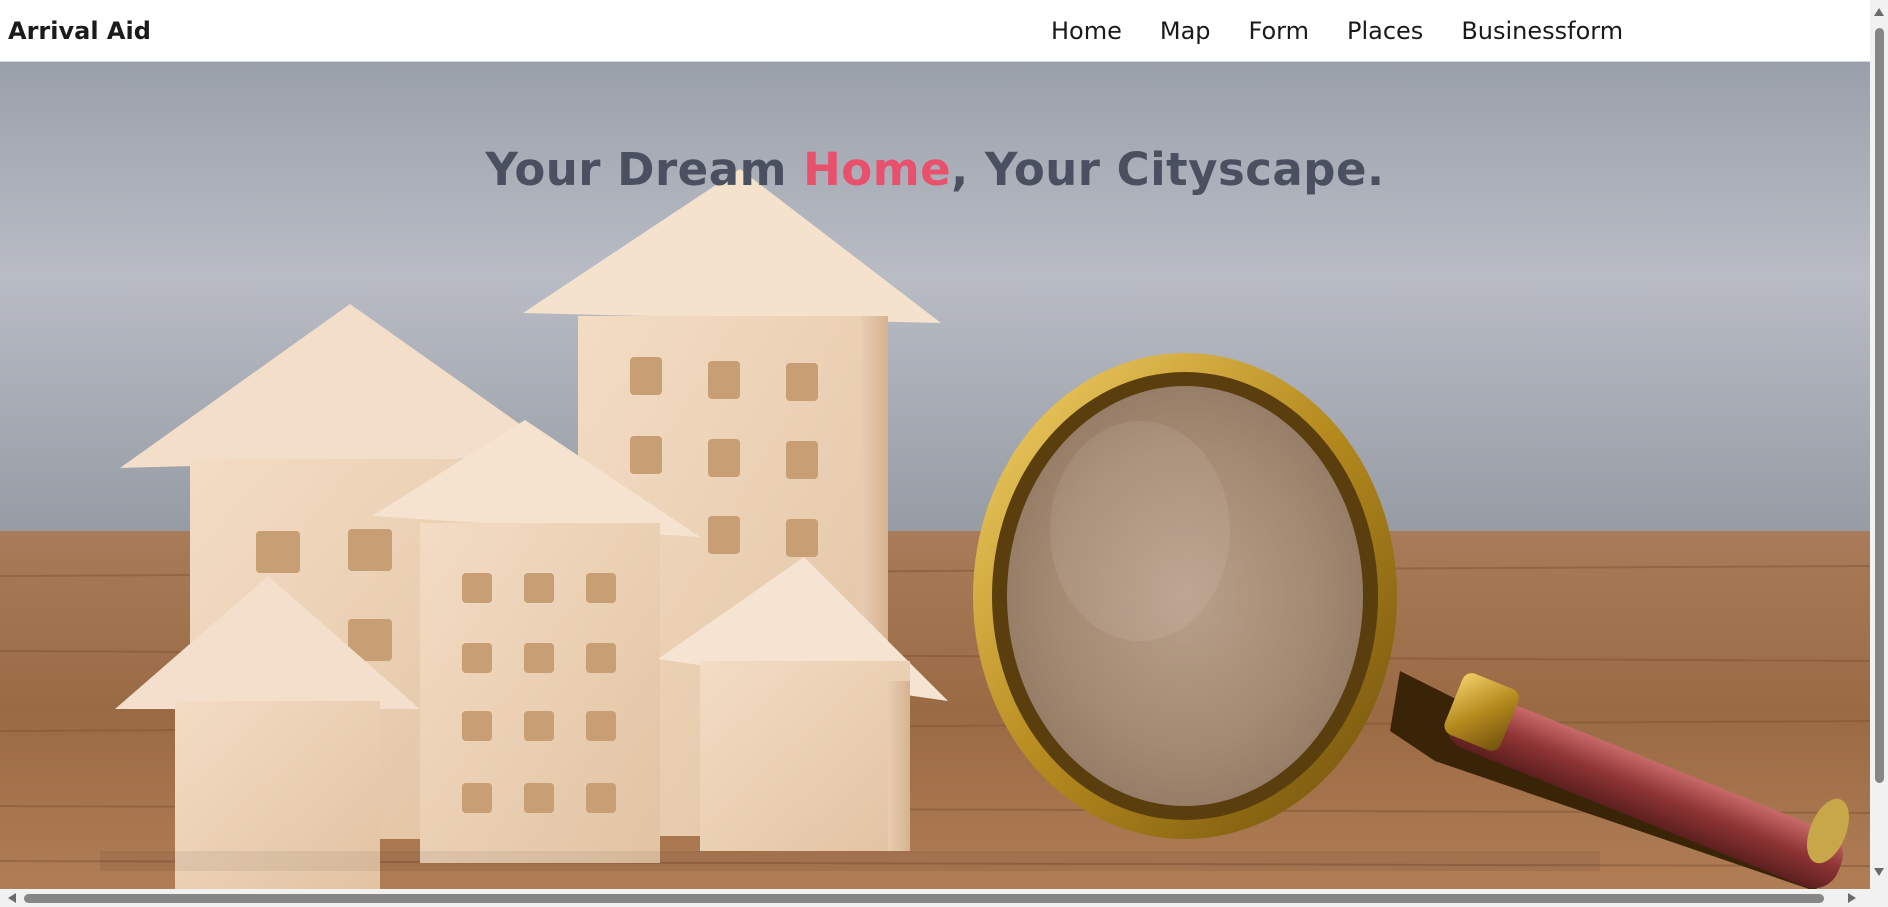 This screenshot has height=907, width=1888. What do you see at coordinates (1168, 170) in the screenshot?
I see `hero-title-after: , Your Cityscape.` at bounding box center [1168, 170].